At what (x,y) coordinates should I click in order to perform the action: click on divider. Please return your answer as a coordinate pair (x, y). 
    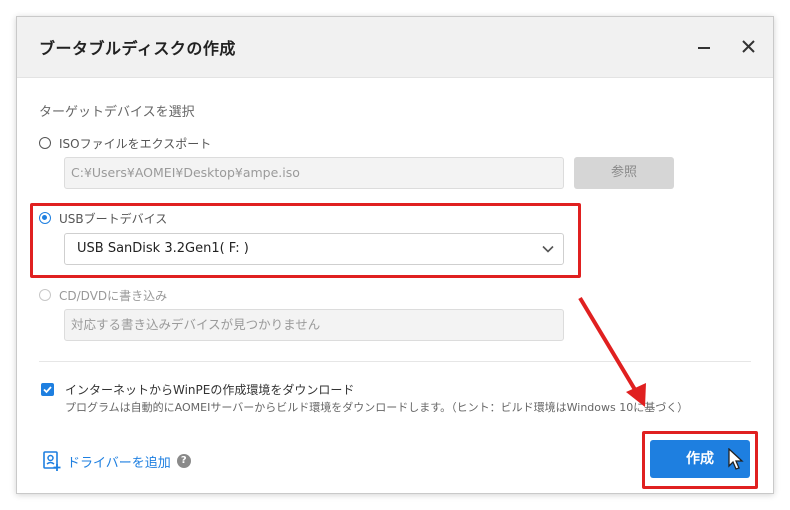
    Looking at the image, I should click on (395, 361).